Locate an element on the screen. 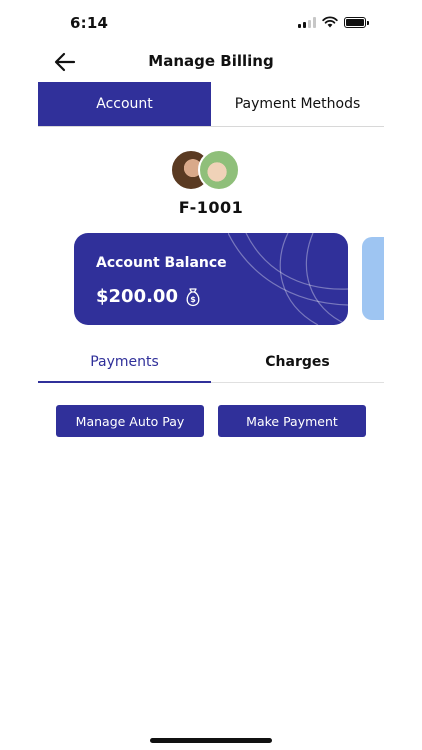  balance-amount-row: $200.00 $ is located at coordinates (149, 296).